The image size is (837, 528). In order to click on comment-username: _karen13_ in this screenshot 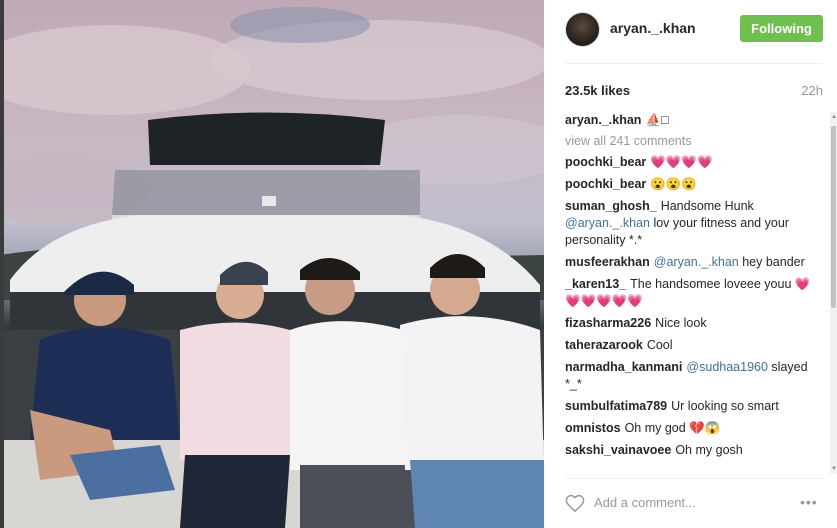, I will do `click(595, 284)`.